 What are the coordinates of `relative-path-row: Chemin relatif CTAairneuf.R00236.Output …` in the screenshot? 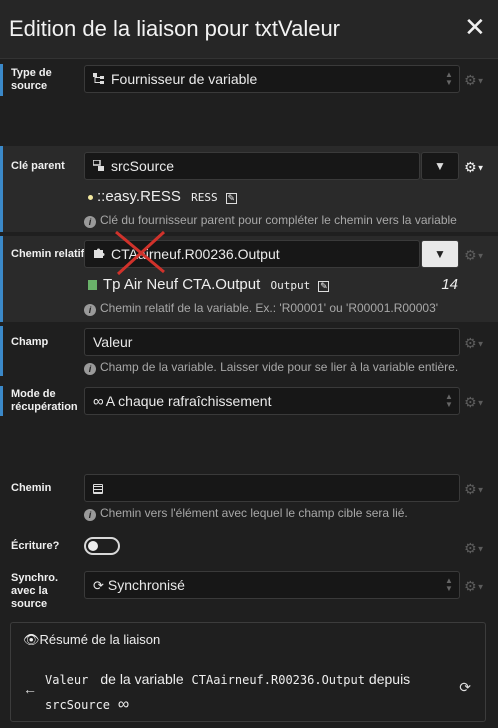 It's located at (249, 276).